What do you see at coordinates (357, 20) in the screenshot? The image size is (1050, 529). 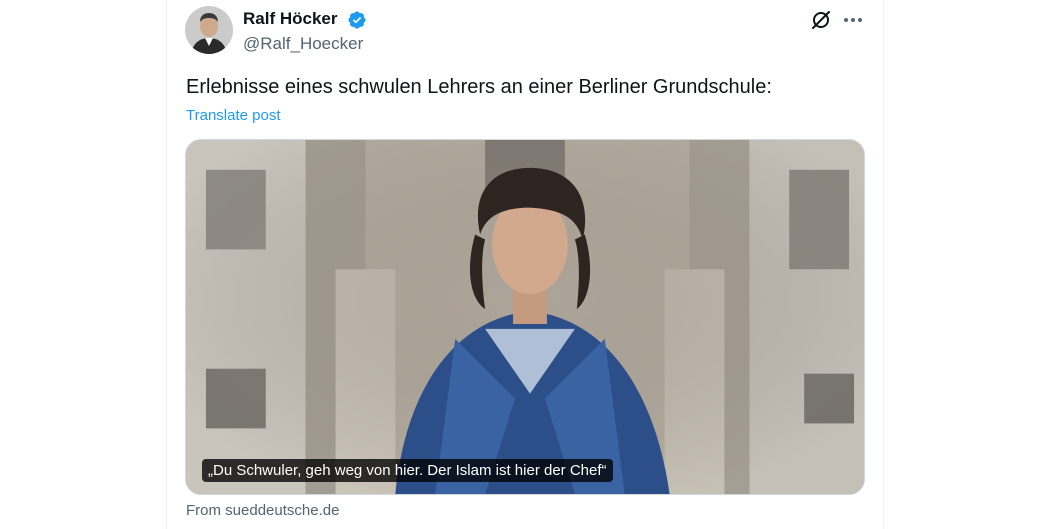 I see `verified-badge-icon` at bounding box center [357, 20].